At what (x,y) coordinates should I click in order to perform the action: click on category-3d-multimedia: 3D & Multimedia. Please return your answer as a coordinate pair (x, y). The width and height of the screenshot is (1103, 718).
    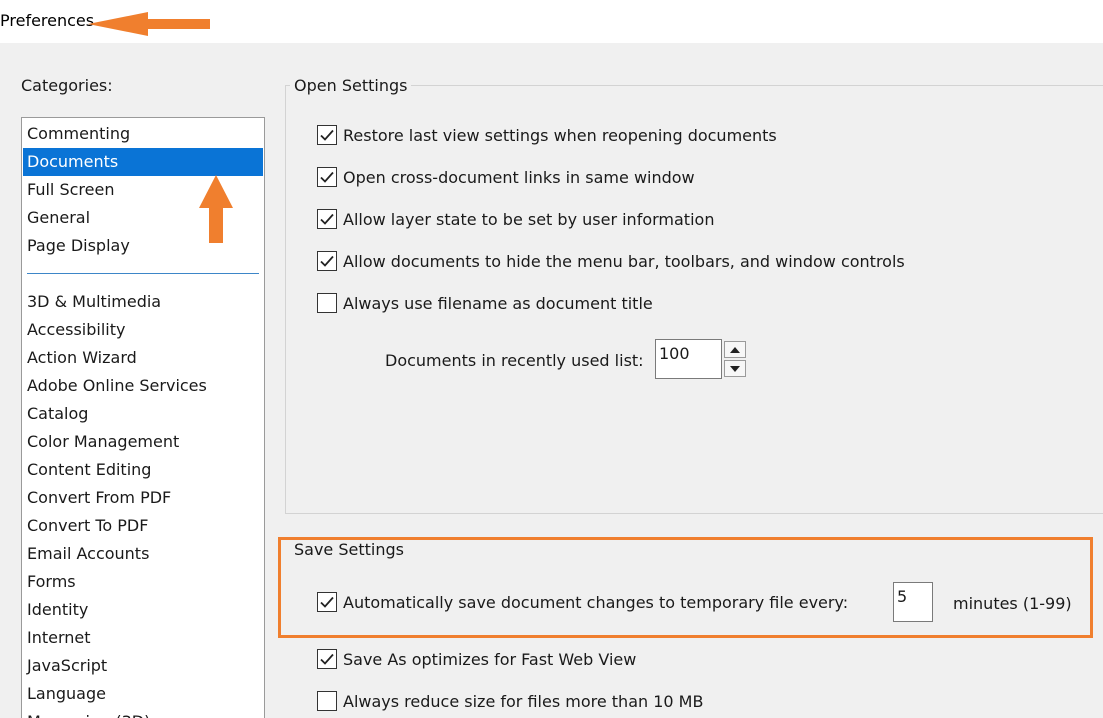
    Looking at the image, I should click on (143, 302).